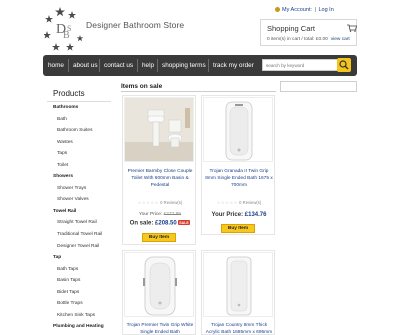 This screenshot has width=400, height=335. What do you see at coordinates (141, 223) in the screenshot?
I see `price-label: On sale:` at bounding box center [141, 223].